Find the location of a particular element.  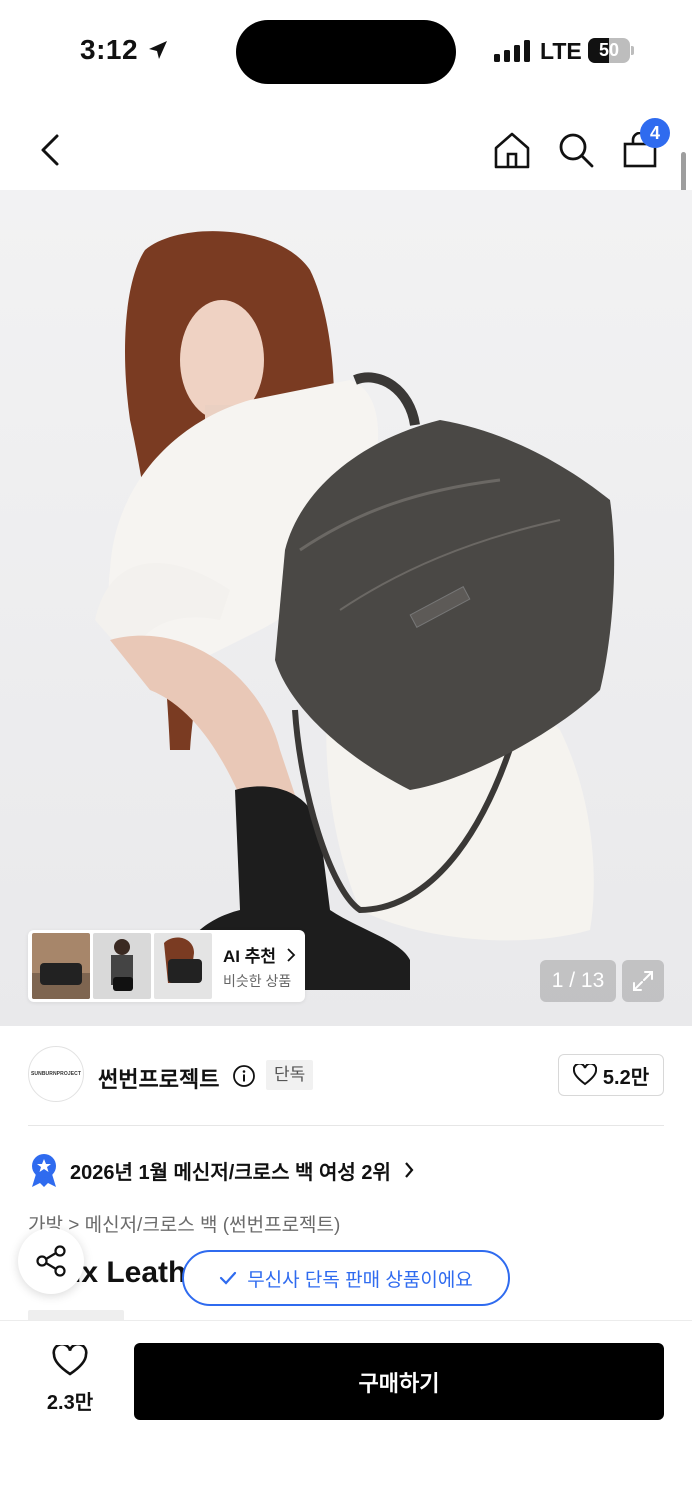

location-arrow-icon is located at coordinates (158, 50).